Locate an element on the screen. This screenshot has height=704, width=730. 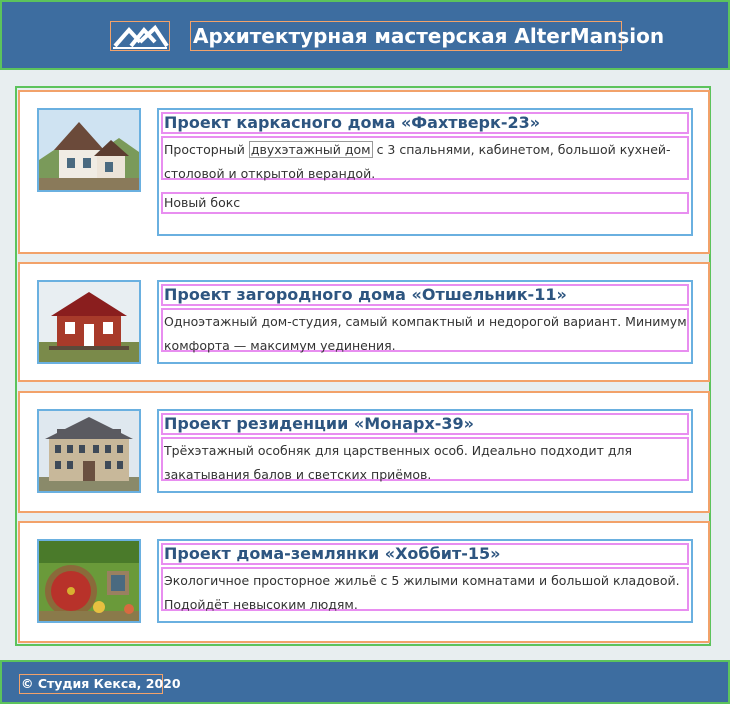
mansion-photo is located at coordinates (89, 451).